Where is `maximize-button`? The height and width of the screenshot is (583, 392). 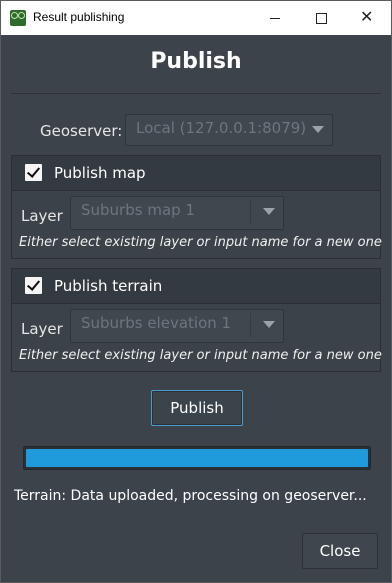
maximize-button is located at coordinates (321, 18).